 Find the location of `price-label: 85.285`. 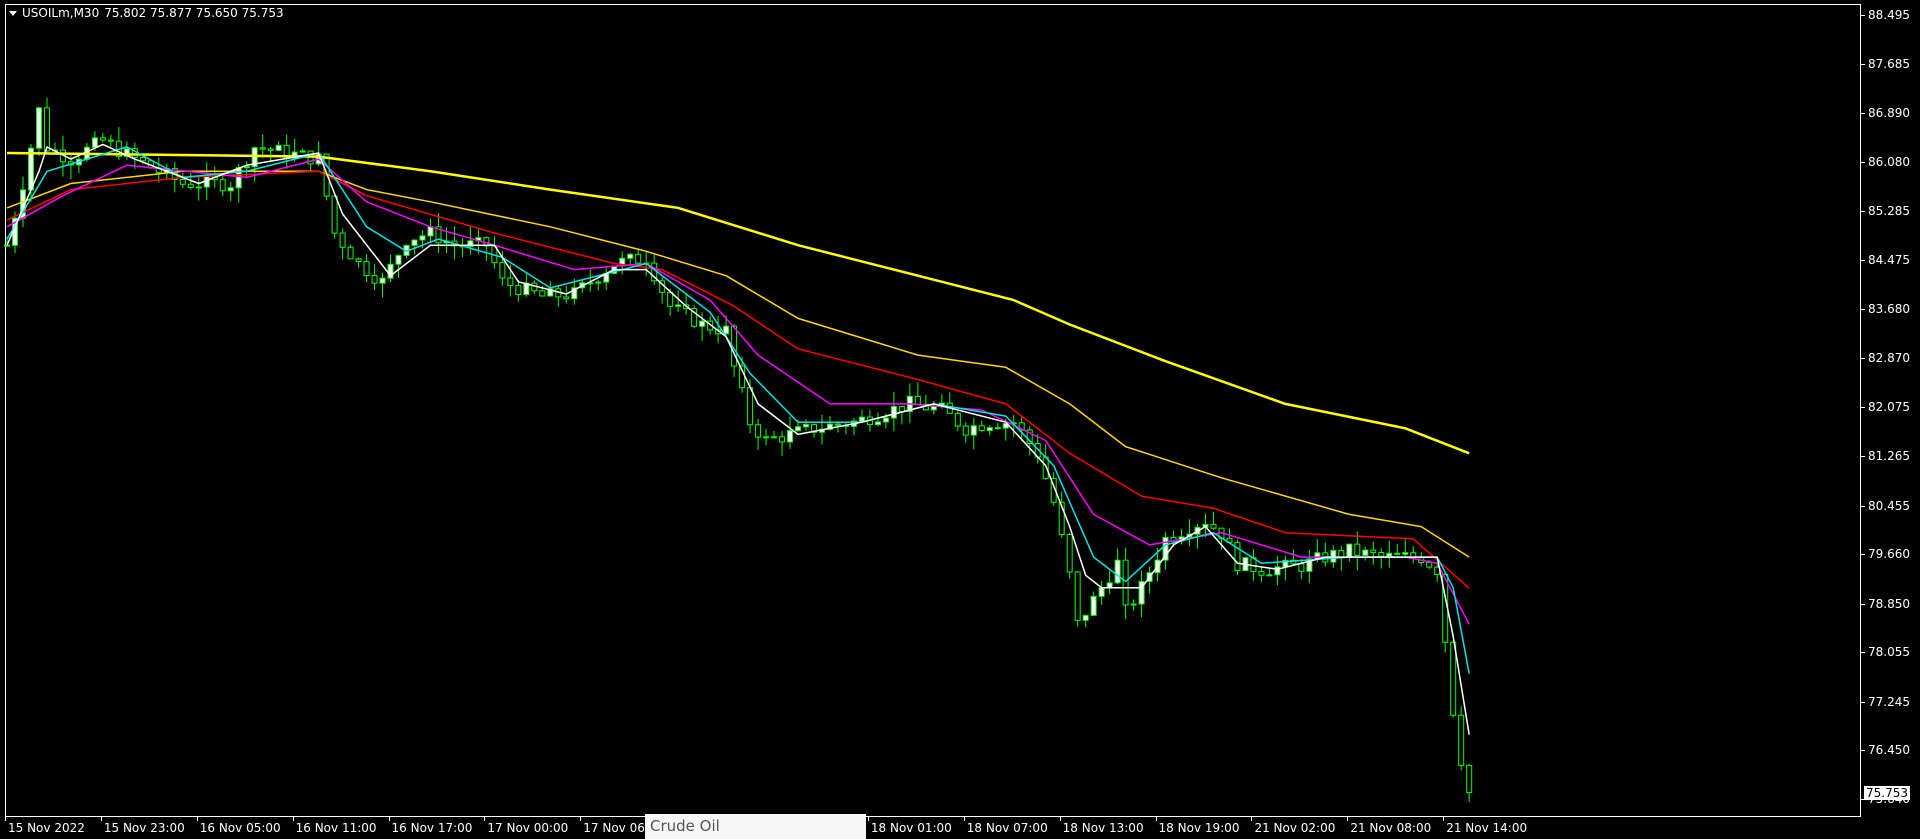

price-label: 85.285 is located at coordinates (1889, 210).